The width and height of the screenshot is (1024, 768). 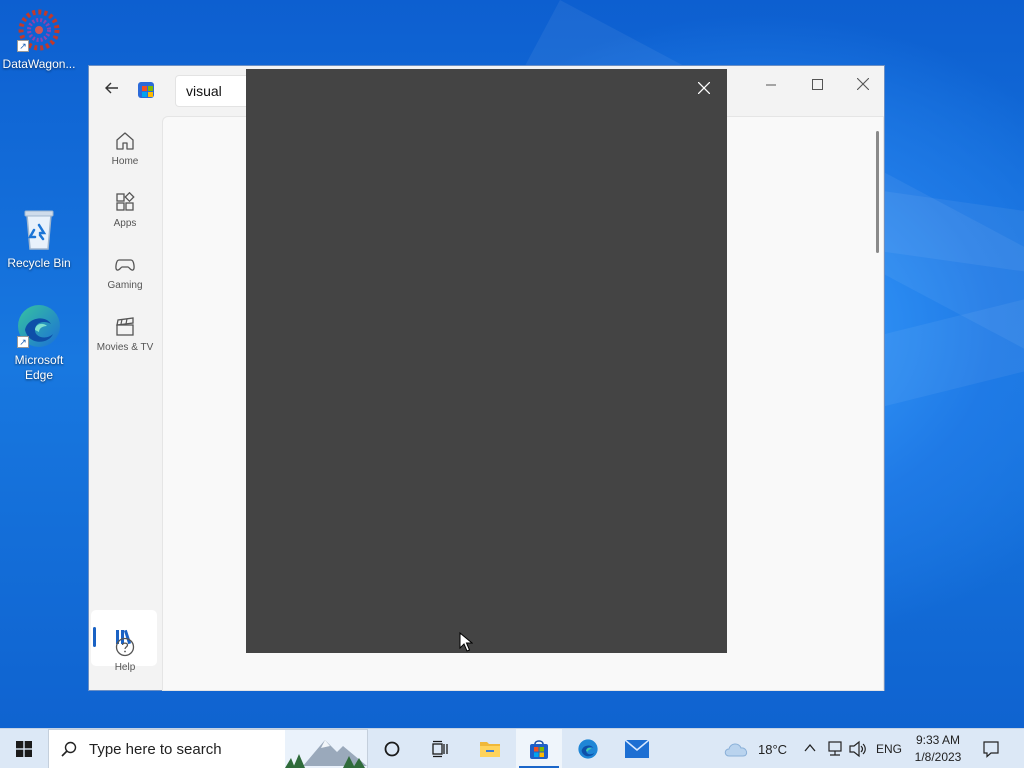 I want to click on edge-taskbar-button, so click(x=588, y=748).